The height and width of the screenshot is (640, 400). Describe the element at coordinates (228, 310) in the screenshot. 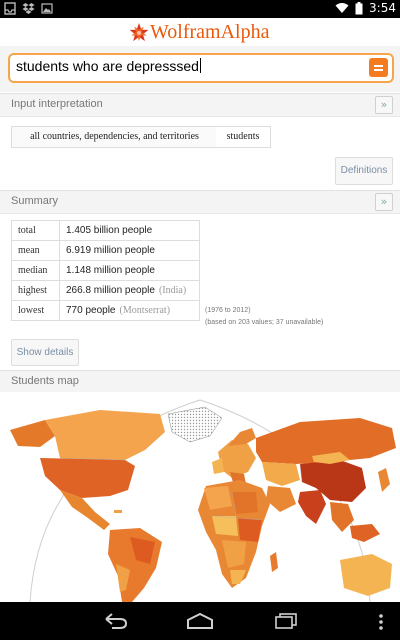

I see `date-range-note: (1976 to 2012)` at that location.